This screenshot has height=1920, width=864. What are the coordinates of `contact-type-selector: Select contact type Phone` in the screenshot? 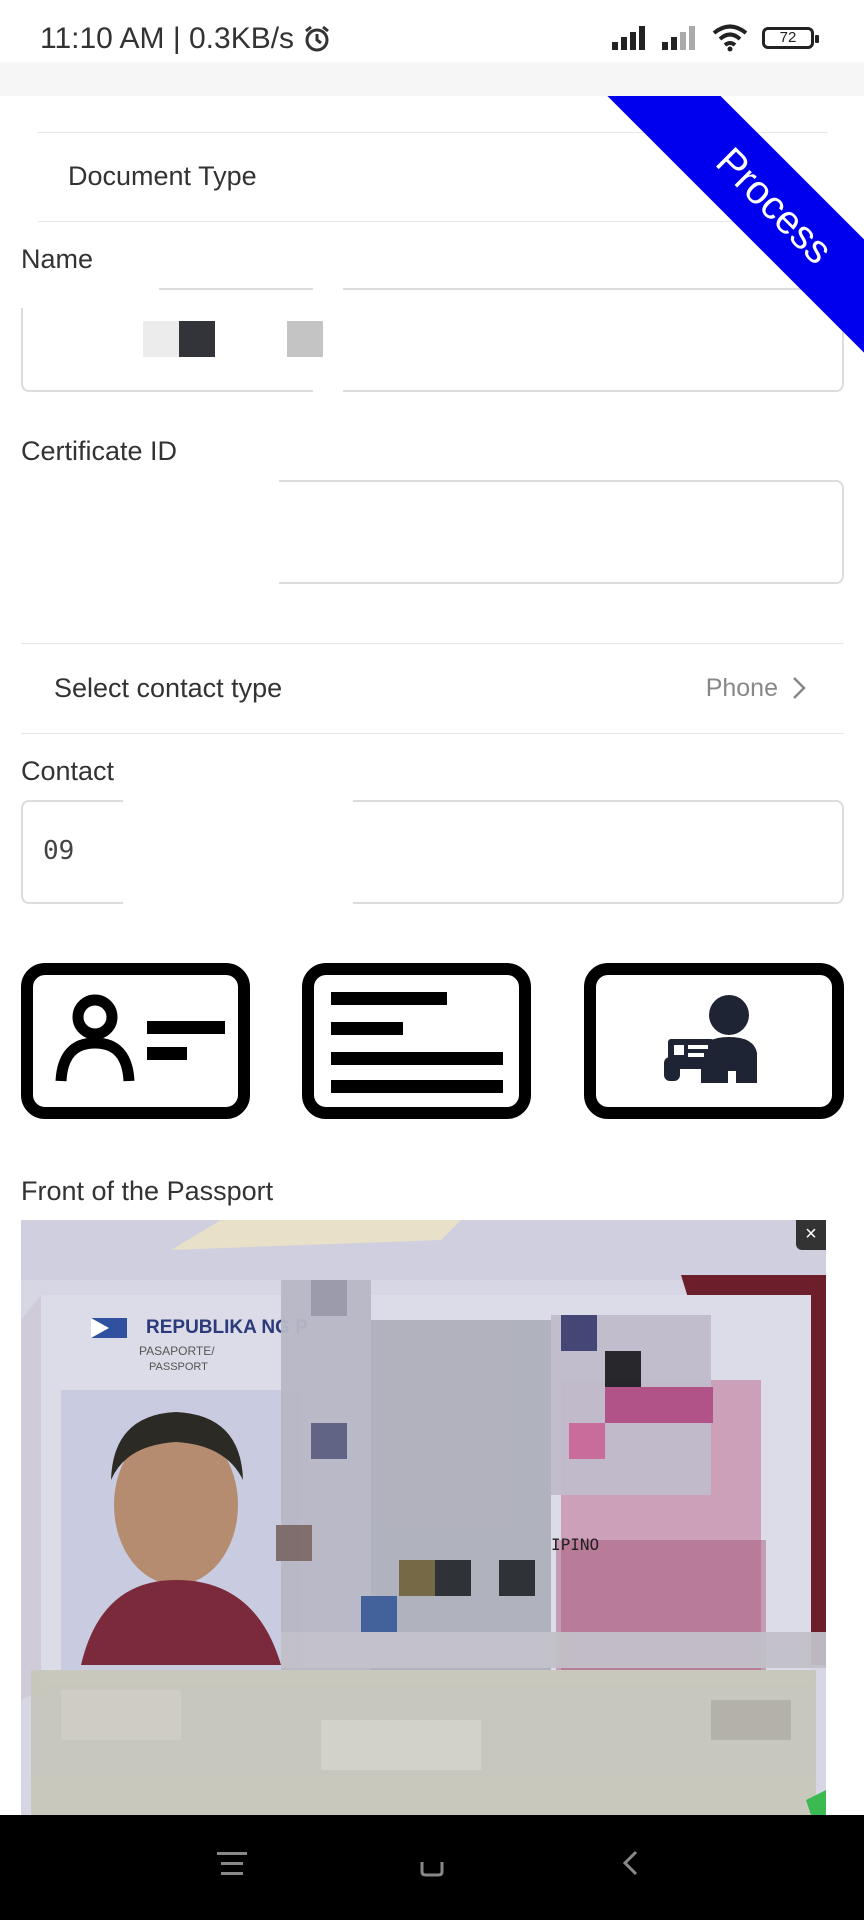 It's located at (430, 688).